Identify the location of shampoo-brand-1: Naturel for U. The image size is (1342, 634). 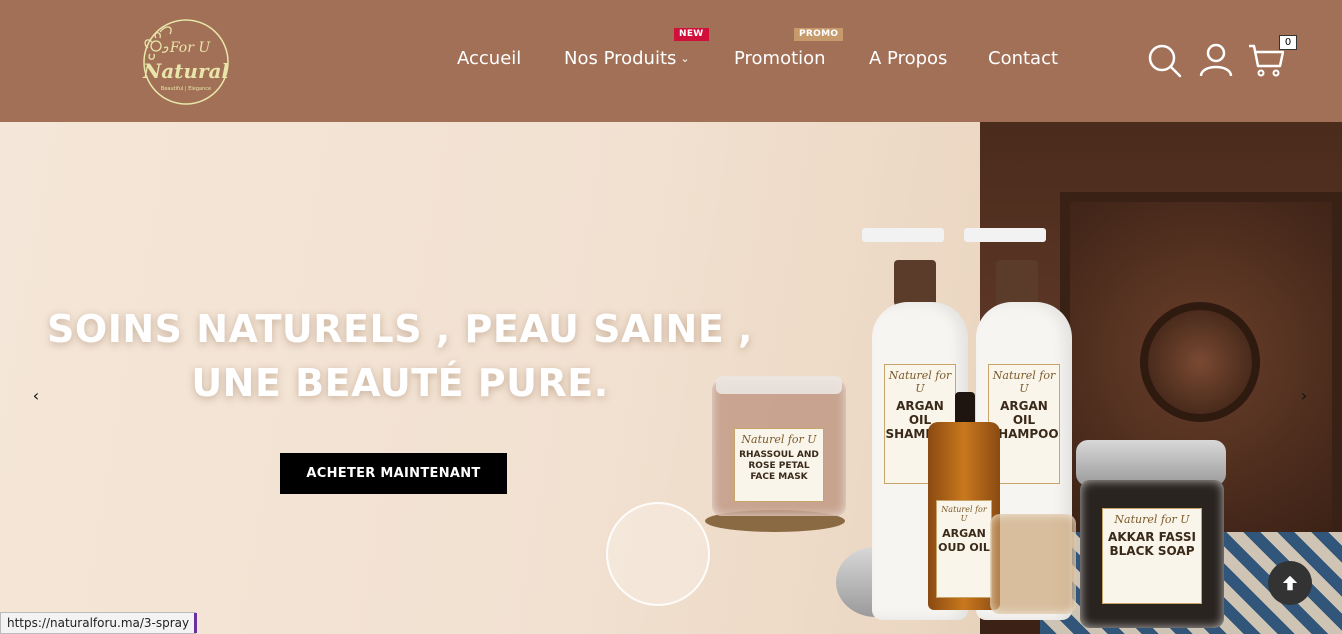
(920, 382).